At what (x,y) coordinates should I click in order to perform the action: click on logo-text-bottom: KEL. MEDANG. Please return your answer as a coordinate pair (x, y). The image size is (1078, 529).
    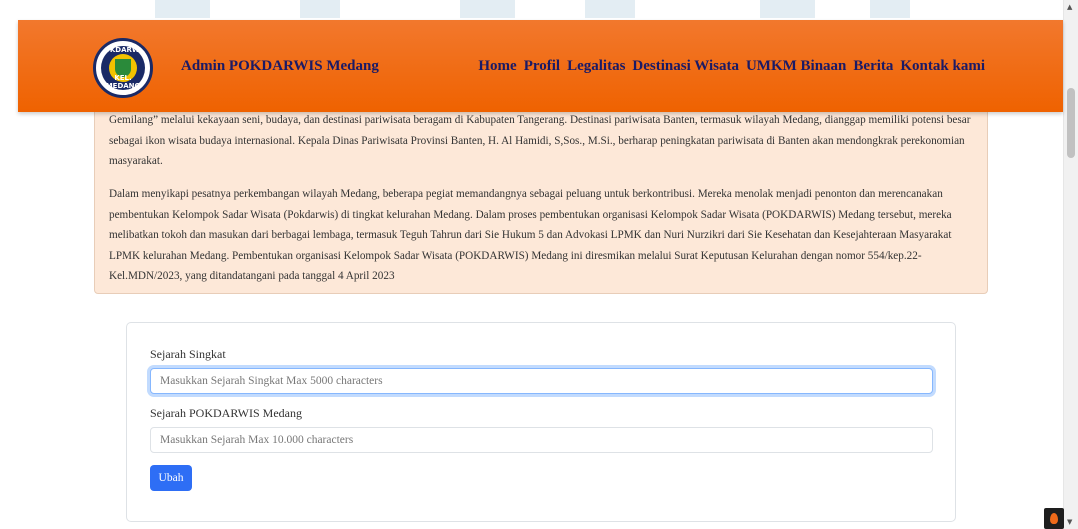
    Looking at the image, I should click on (123, 82).